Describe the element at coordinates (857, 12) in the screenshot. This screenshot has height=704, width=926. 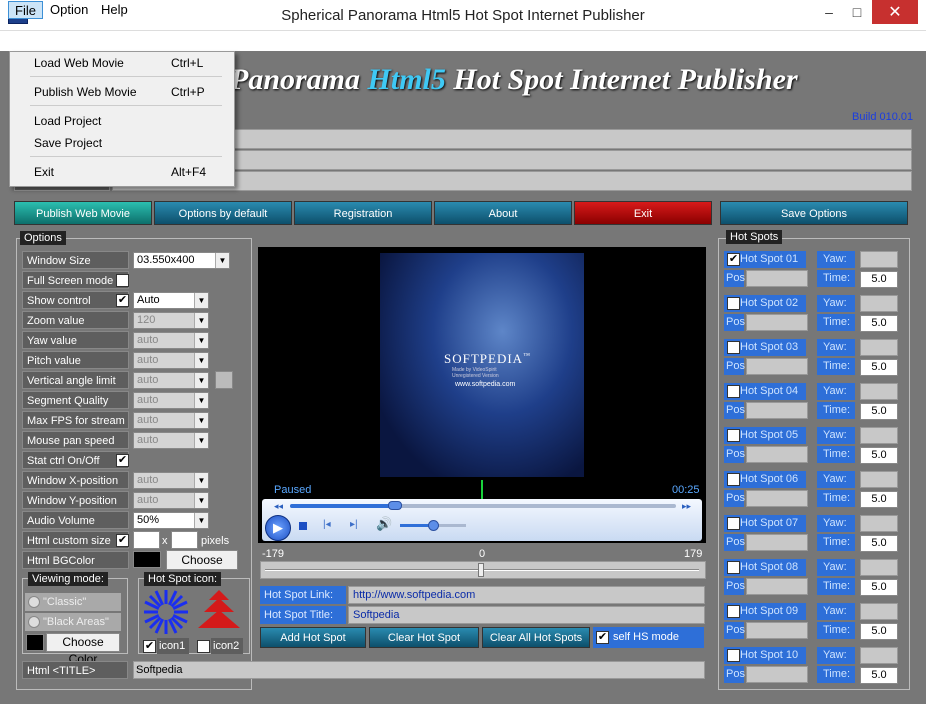
I see `maximize-button: □` at that location.